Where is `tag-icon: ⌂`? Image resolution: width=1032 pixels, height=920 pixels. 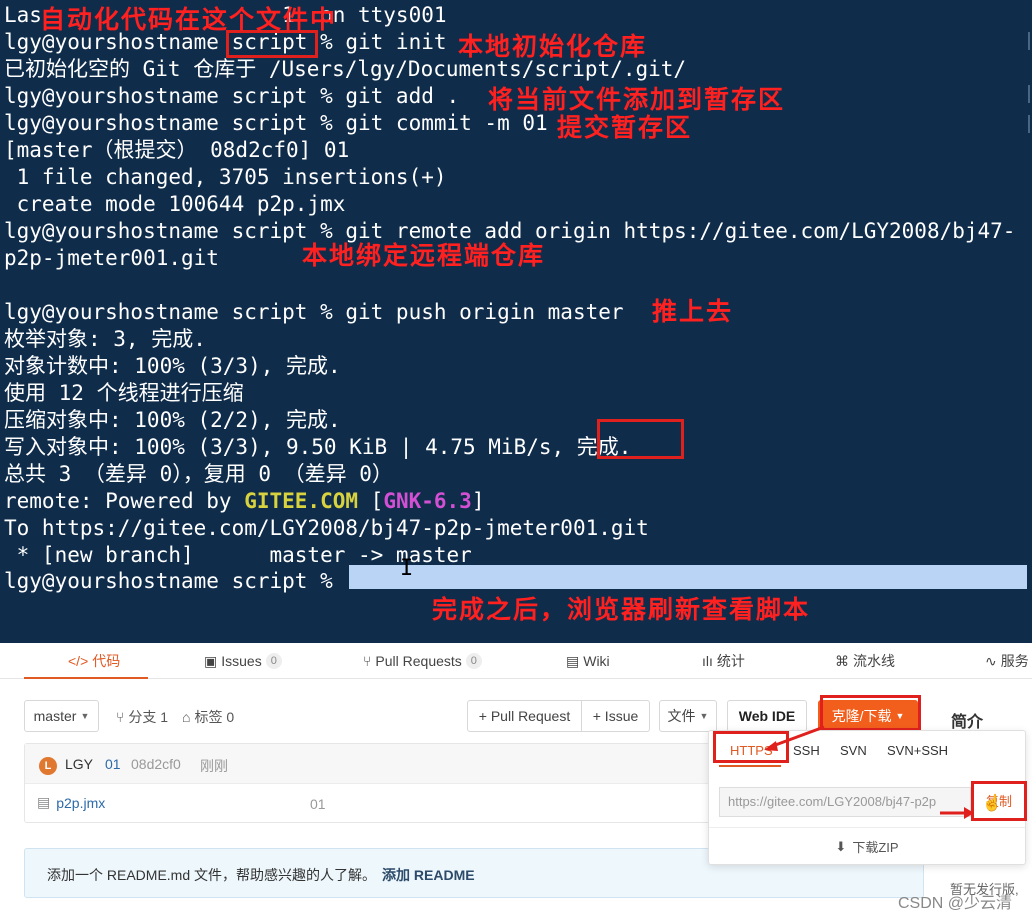 tag-icon: ⌂ is located at coordinates (186, 717).